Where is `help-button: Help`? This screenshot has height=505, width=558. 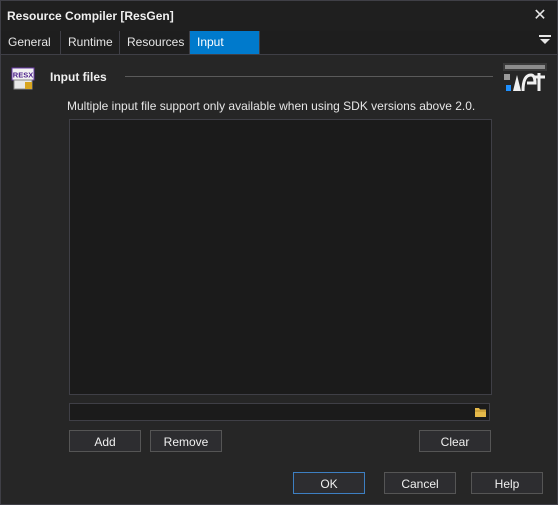 help-button: Help is located at coordinates (507, 483).